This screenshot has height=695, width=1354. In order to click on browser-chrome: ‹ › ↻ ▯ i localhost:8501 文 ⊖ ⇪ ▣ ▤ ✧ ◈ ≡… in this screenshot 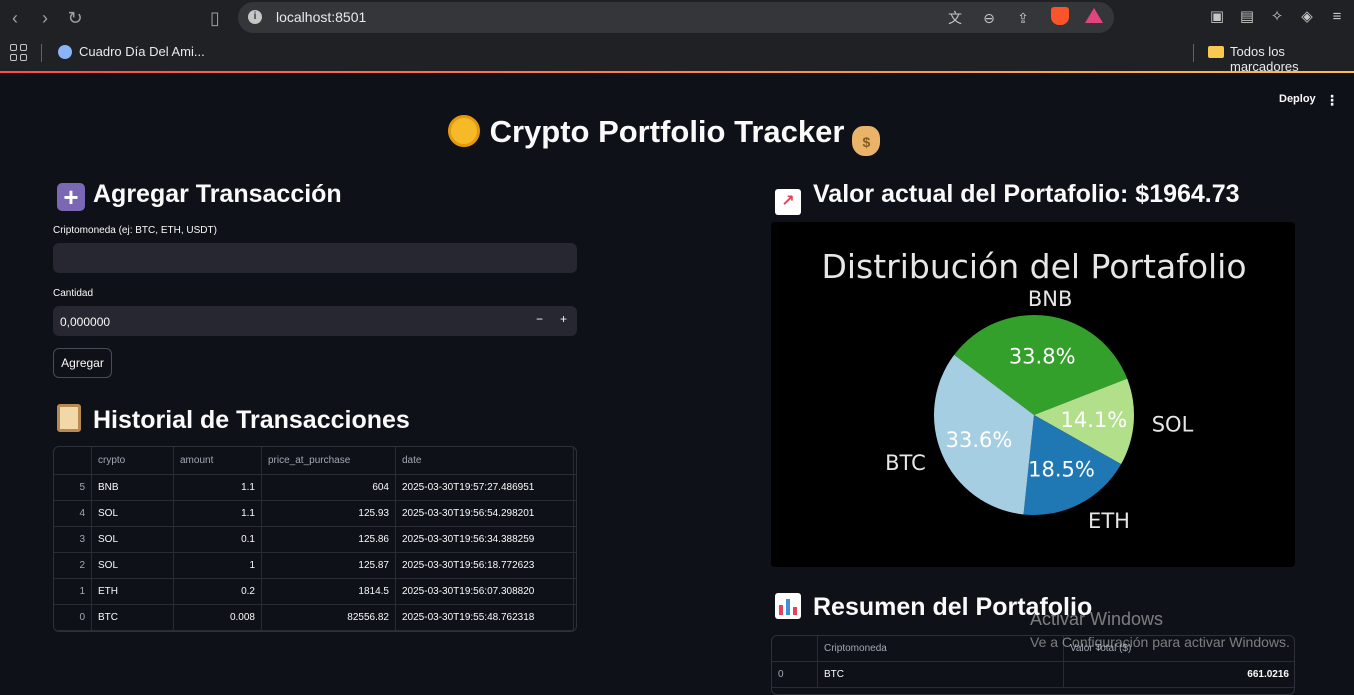, I will do `click(677, 37)`.